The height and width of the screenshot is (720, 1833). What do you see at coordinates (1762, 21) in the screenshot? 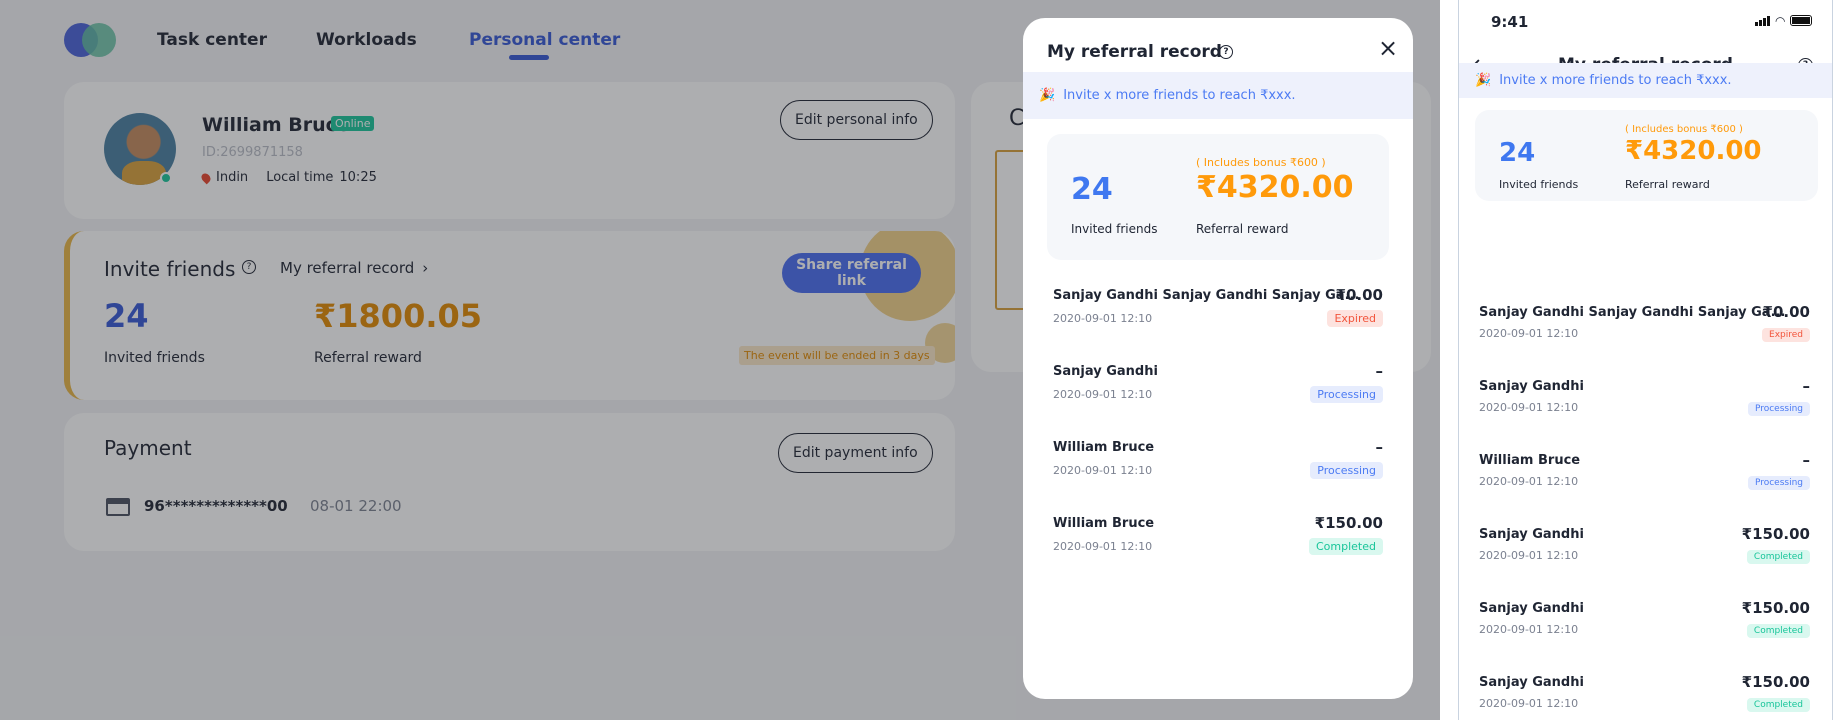
I see `signal-icon` at bounding box center [1762, 21].